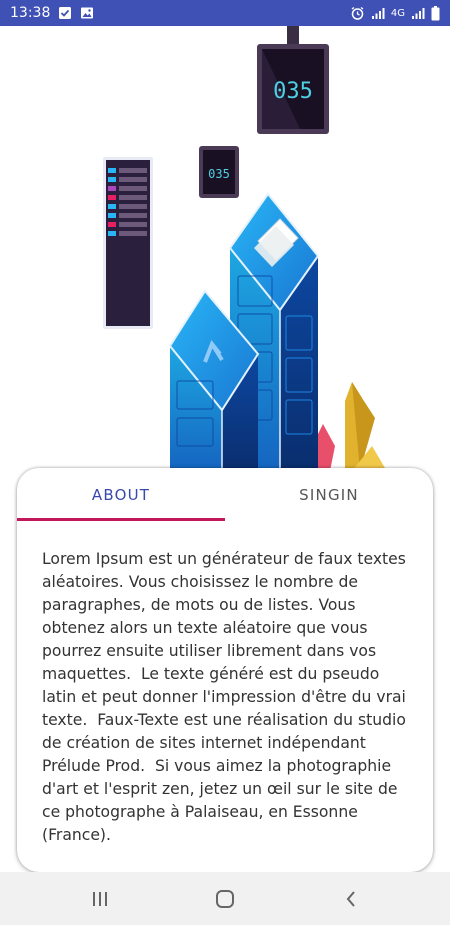  What do you see at coordinates (365, 426) in the screenshot?
I see `yellow-prism` at bounding box center [365, 426].